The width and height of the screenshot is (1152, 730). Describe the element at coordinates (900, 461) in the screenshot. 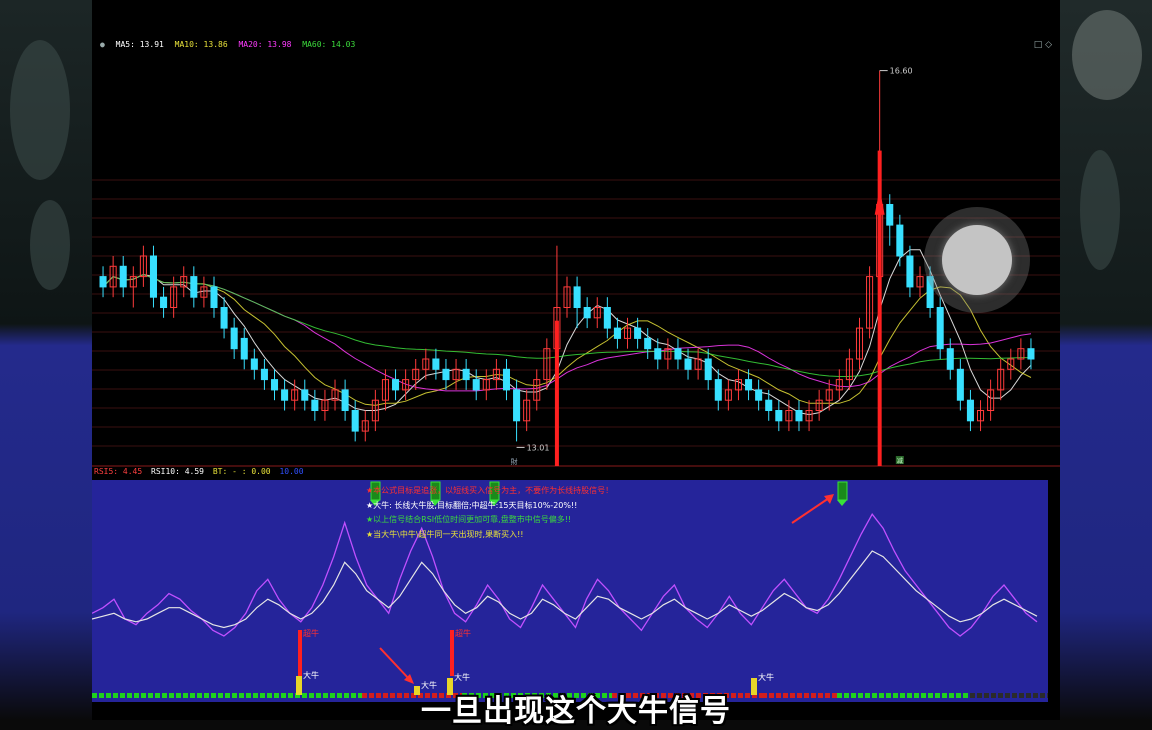

I see `event-marker-2: 减` at that location.